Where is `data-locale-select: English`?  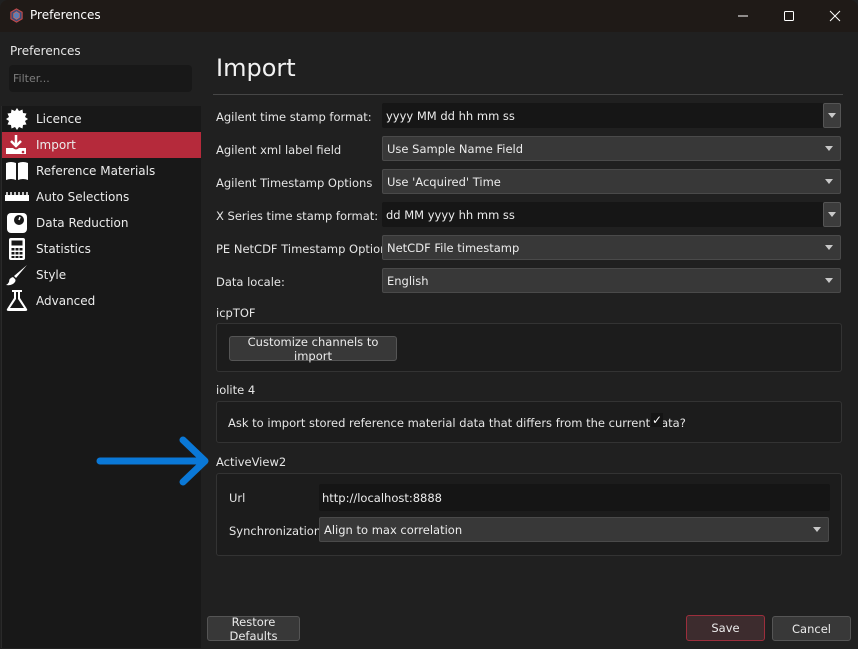 data-locale-select: English is located at coordinates (611, 280).